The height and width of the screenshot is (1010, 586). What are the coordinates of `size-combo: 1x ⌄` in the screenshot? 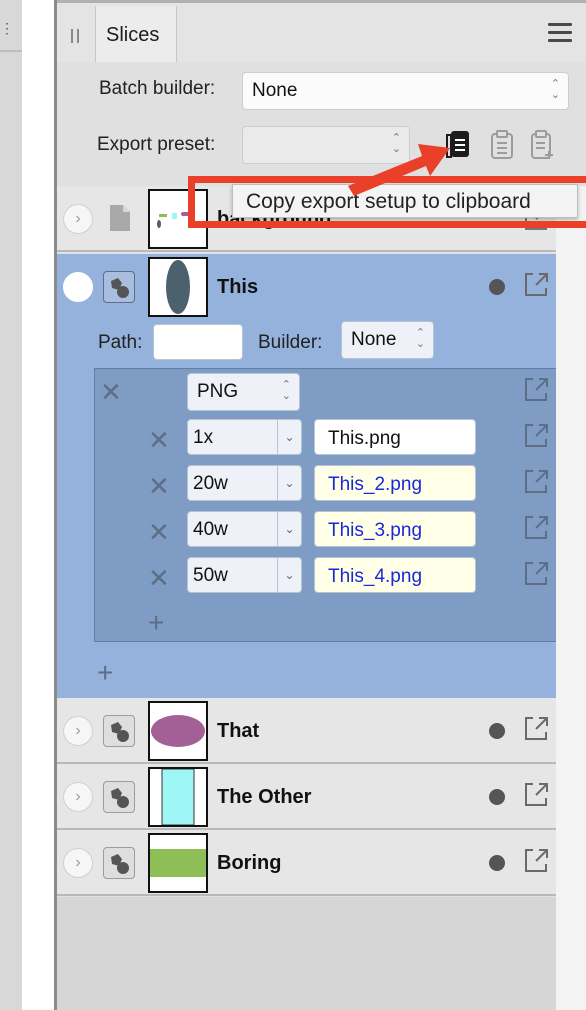 It's located at (244, 437).